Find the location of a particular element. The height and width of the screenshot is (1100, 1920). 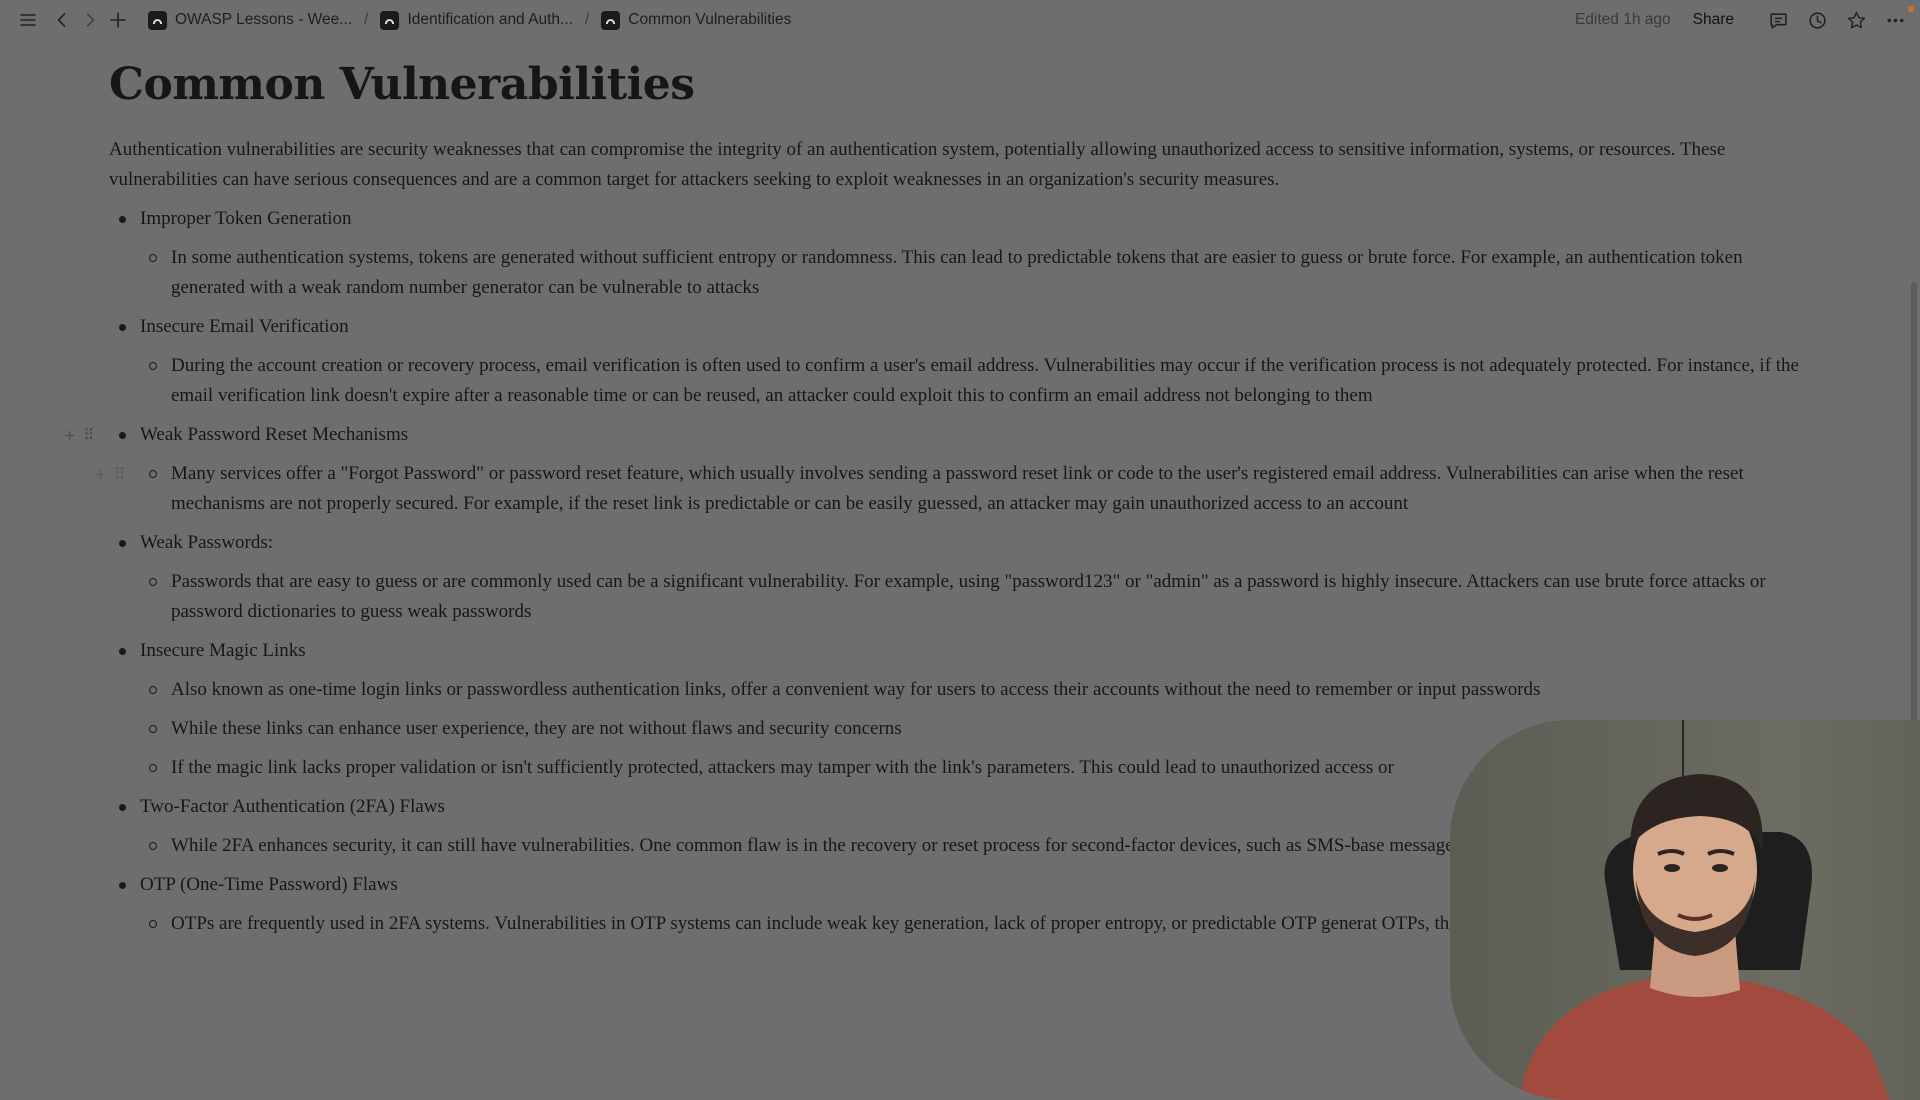

comments-icon is located at coordinates (1778, 20).